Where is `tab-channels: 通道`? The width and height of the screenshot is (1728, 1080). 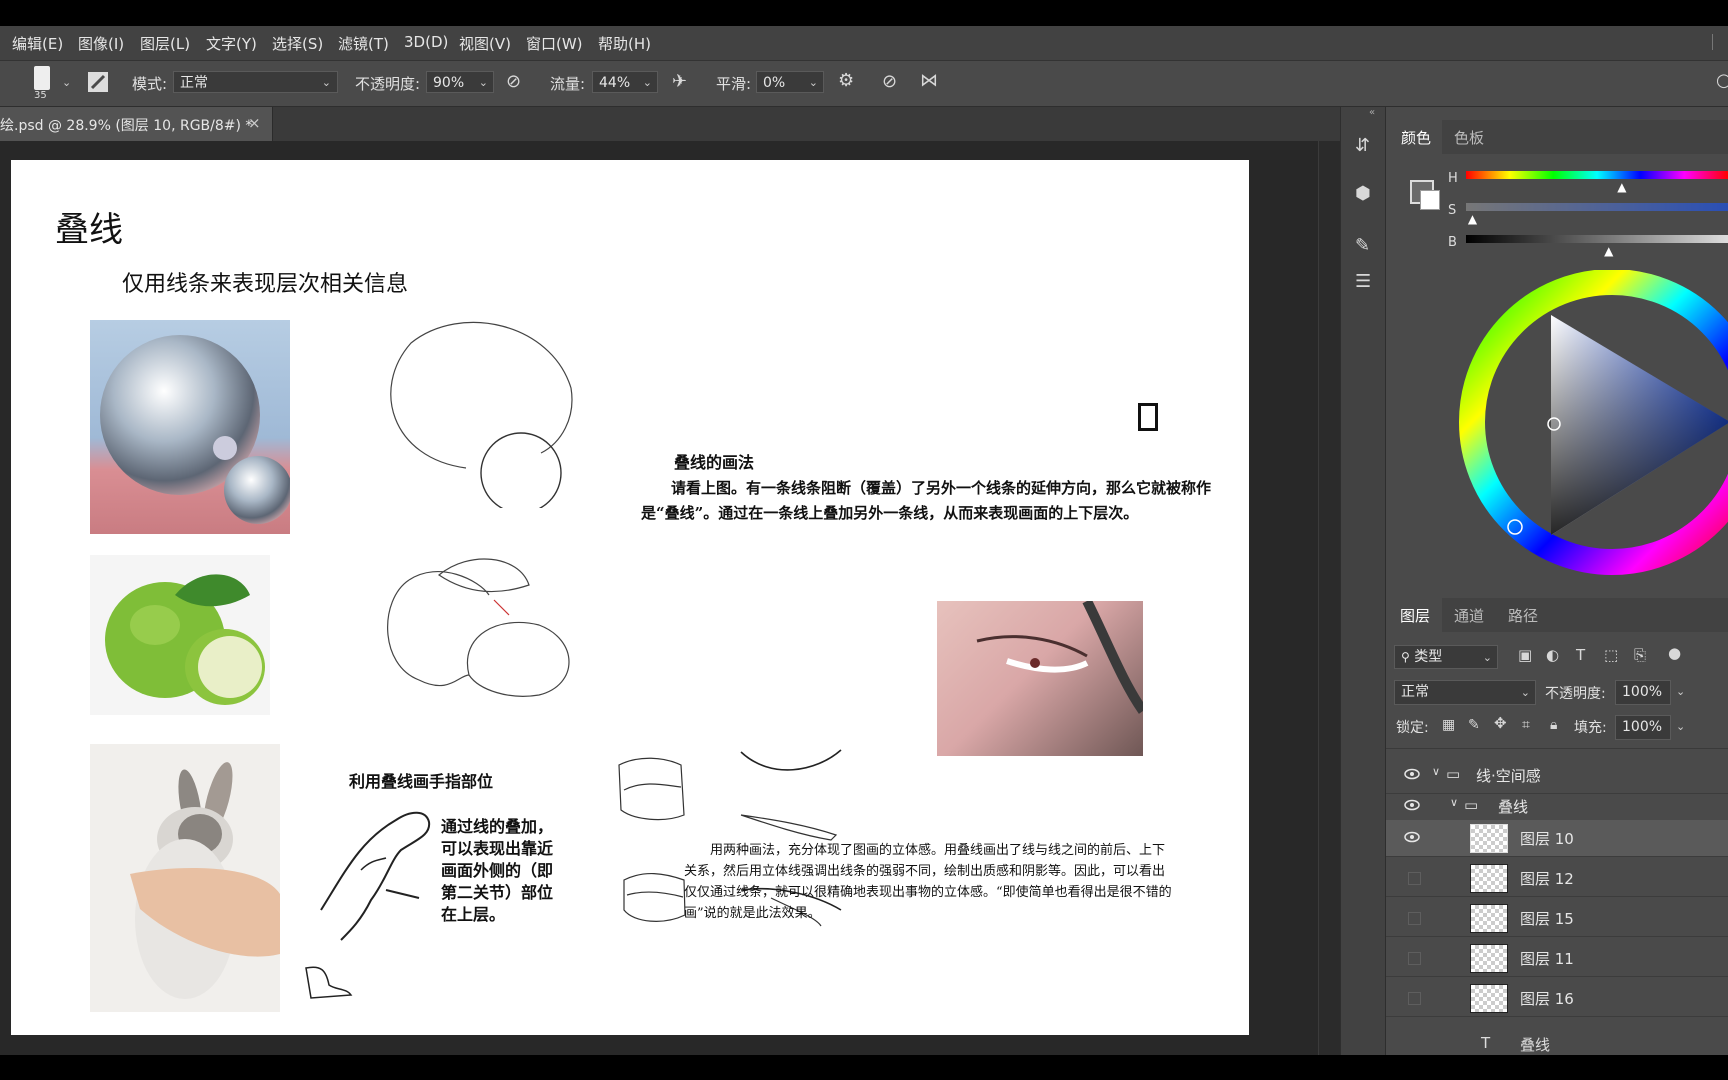
tab-channels: 通道 is located at coordinates (1469, 615).